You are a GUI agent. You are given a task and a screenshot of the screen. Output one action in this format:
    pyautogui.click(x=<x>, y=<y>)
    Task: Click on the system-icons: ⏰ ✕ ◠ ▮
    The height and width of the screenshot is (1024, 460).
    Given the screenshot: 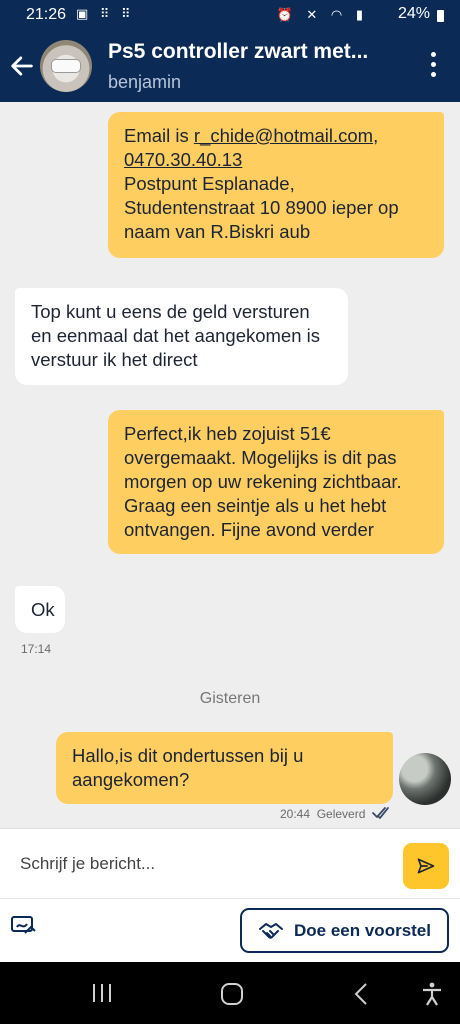 What is the action you would take?
    pyautogui.click(x=322, y=14)
    